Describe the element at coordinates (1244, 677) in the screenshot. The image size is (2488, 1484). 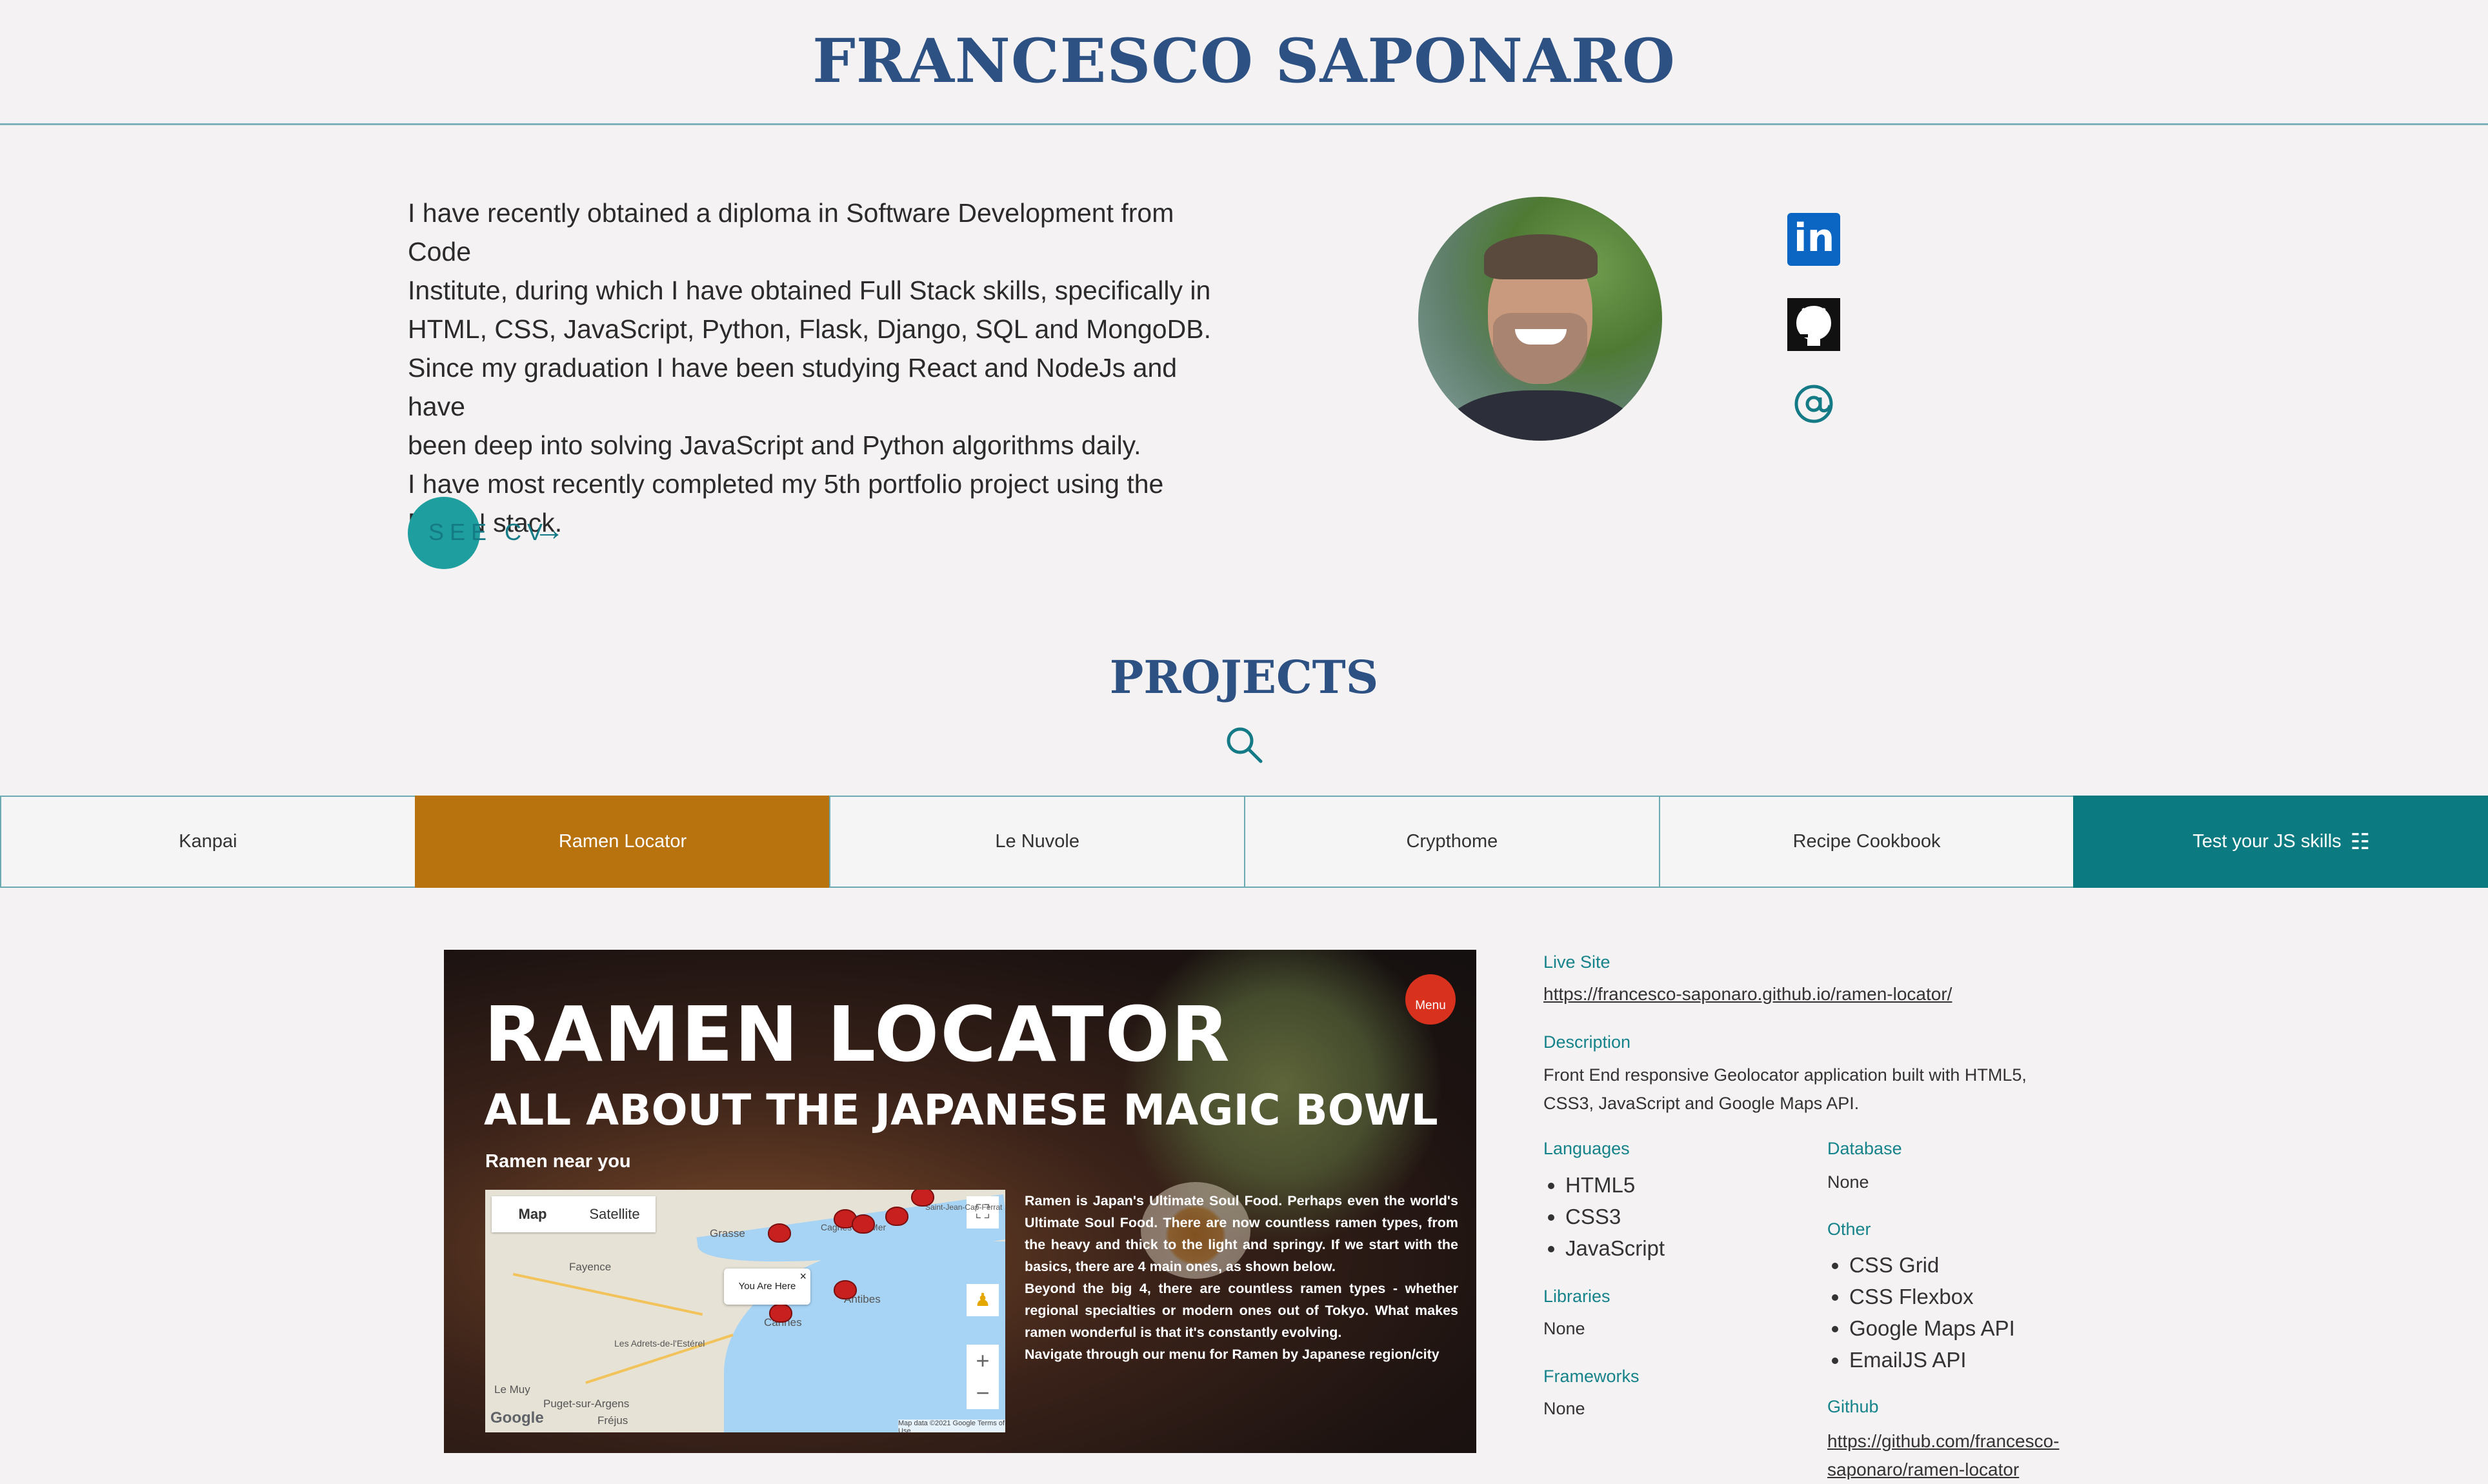
I see `projects-title: PROJECTS` at that location.